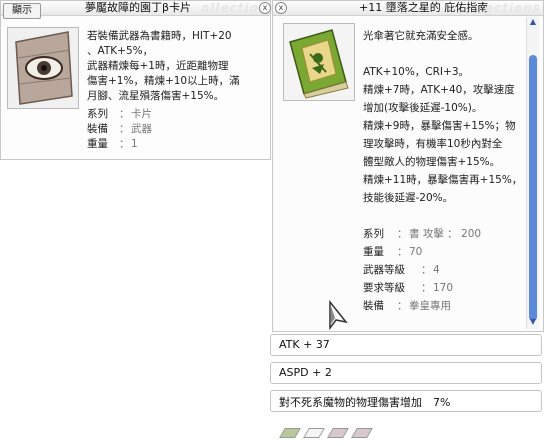 The width and height of the screenshot is (544, 446). Describe the element at coordinates (22, 11) in the screenshot. I see `show-button: 顯示` at that location.